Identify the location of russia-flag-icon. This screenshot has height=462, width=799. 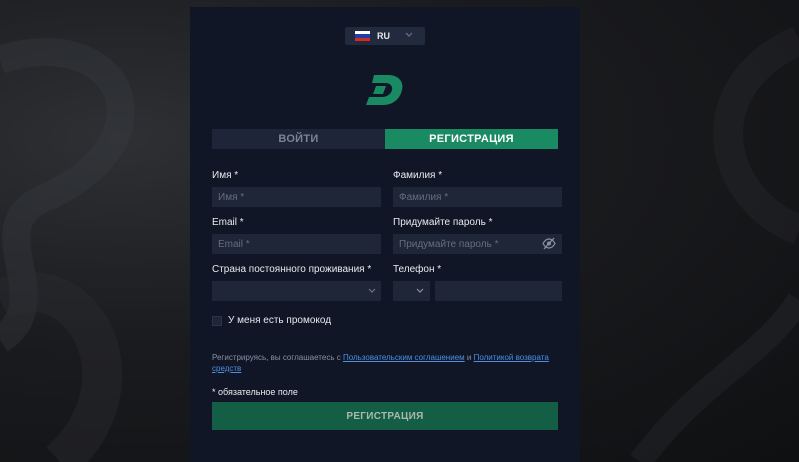
(362, 36).